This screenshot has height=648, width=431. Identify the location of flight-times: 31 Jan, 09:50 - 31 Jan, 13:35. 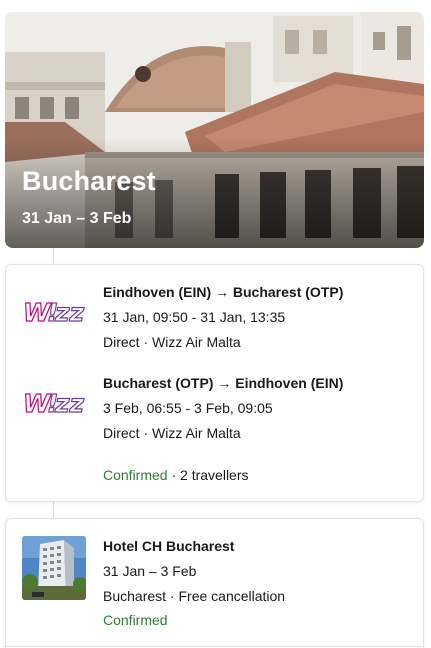
(194, 317).